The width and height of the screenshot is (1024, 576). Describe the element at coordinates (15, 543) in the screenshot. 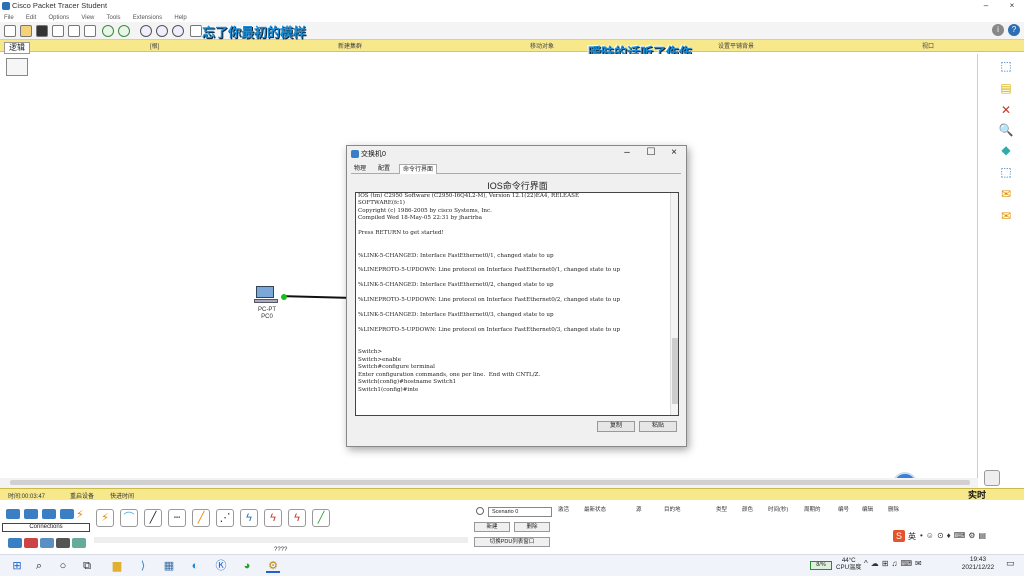

I see `end-devices-icon` at that location.